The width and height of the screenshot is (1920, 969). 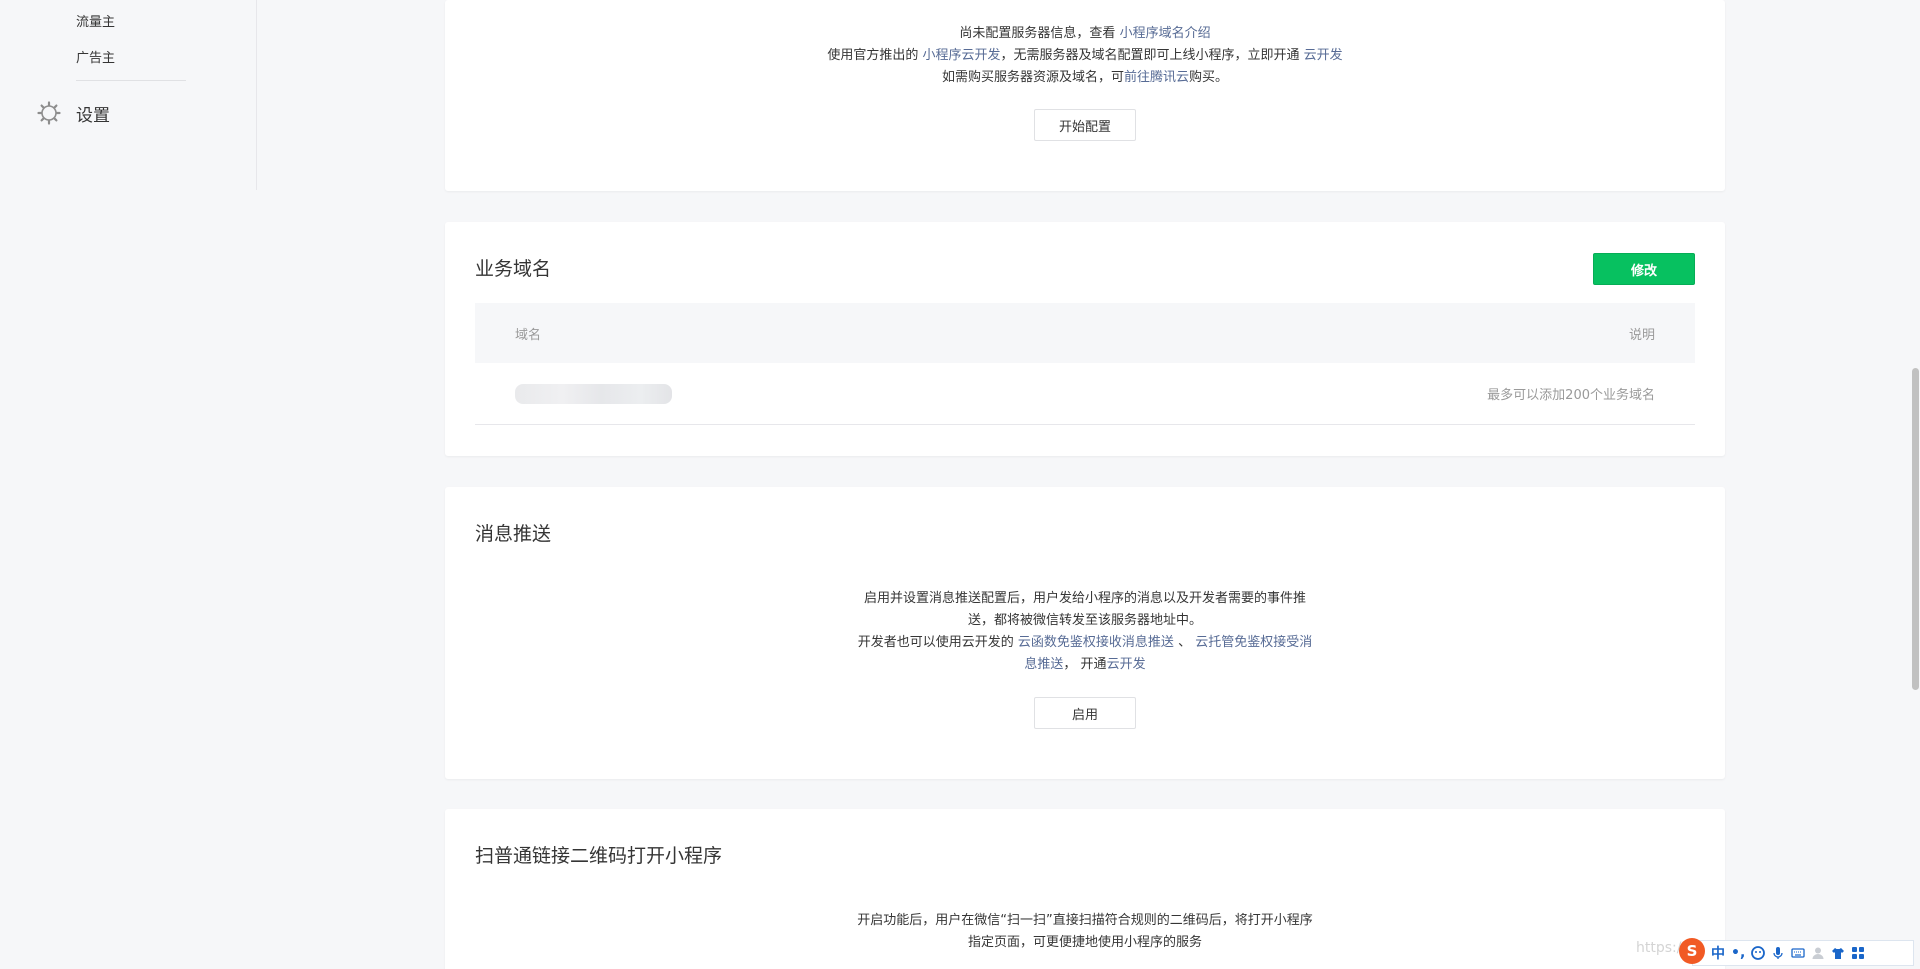 What do you see at coordinates (1778, 953) in the screenshot?
I see `microphone-icon` at bounding box center [1778, 953].